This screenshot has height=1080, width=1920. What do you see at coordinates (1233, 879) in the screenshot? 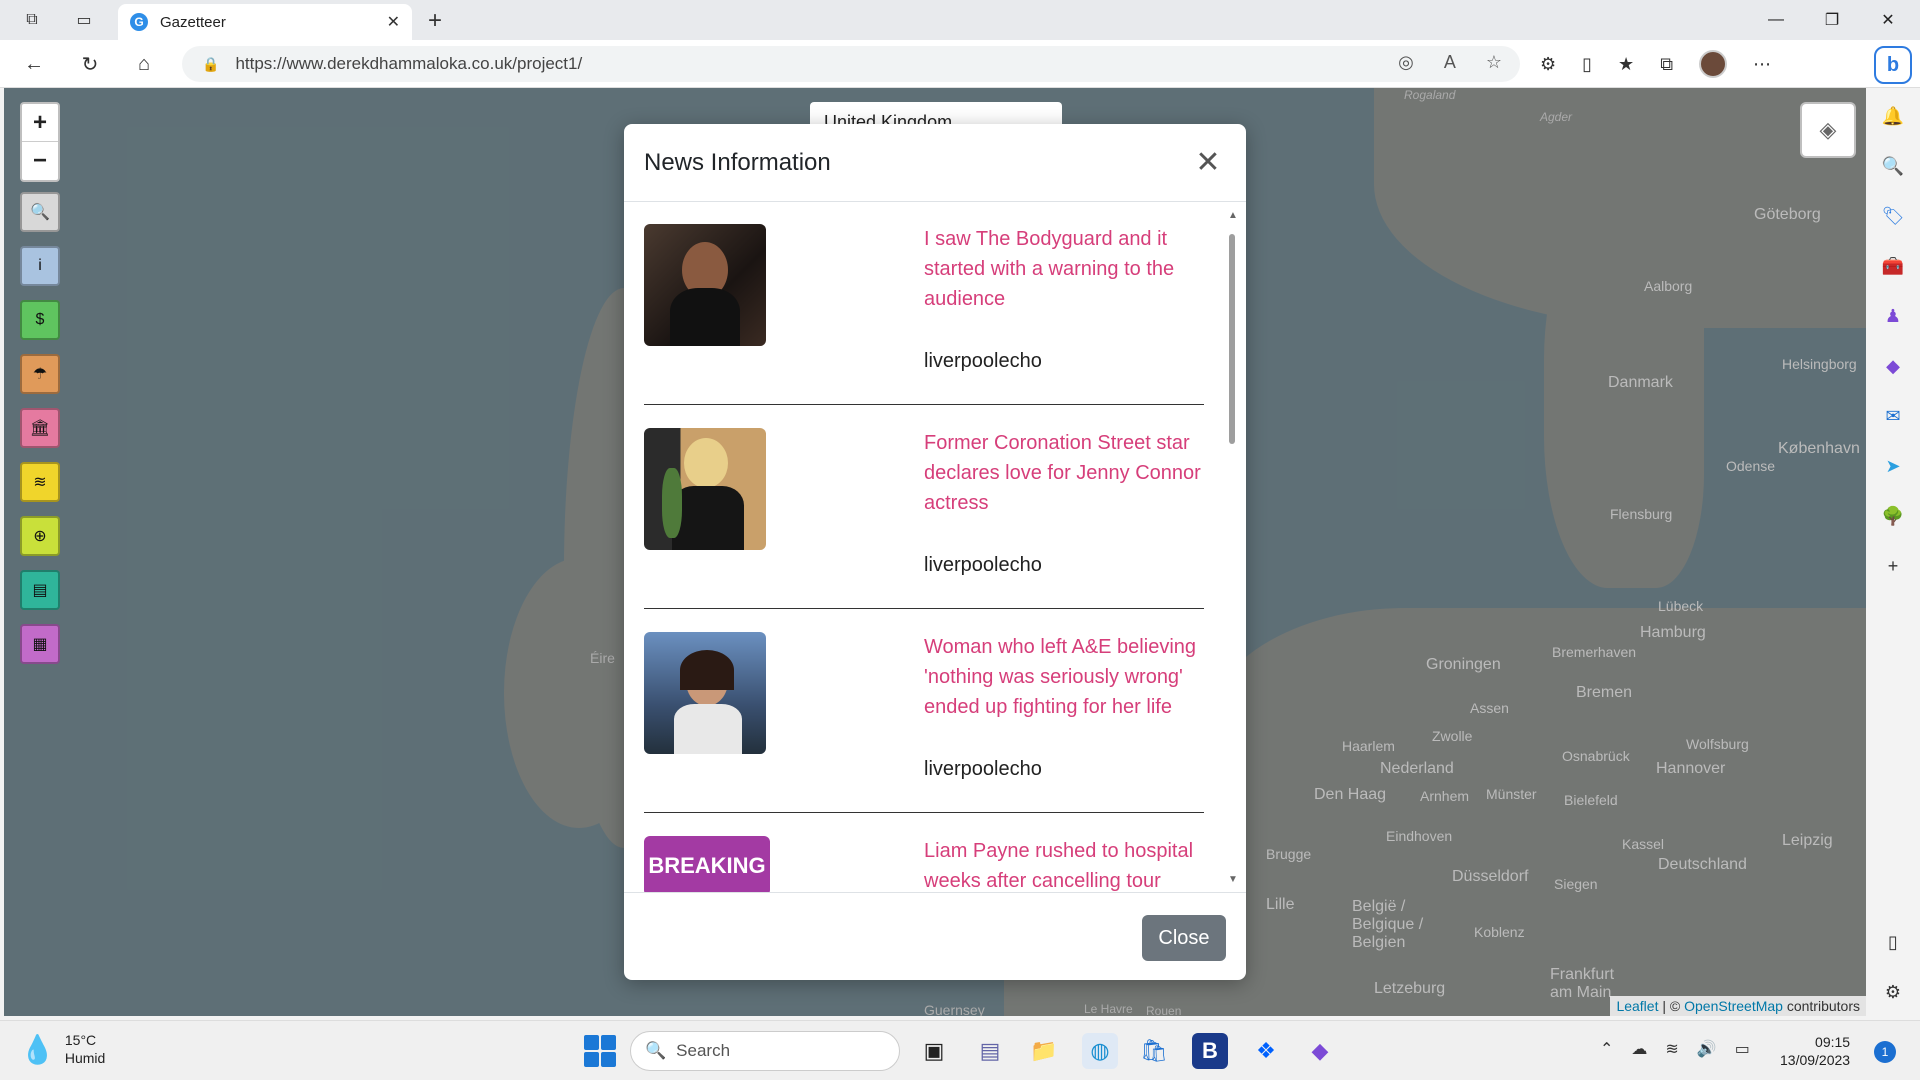
I see `scroll-down-icon: ▼` at bounding box center [1233, 879].